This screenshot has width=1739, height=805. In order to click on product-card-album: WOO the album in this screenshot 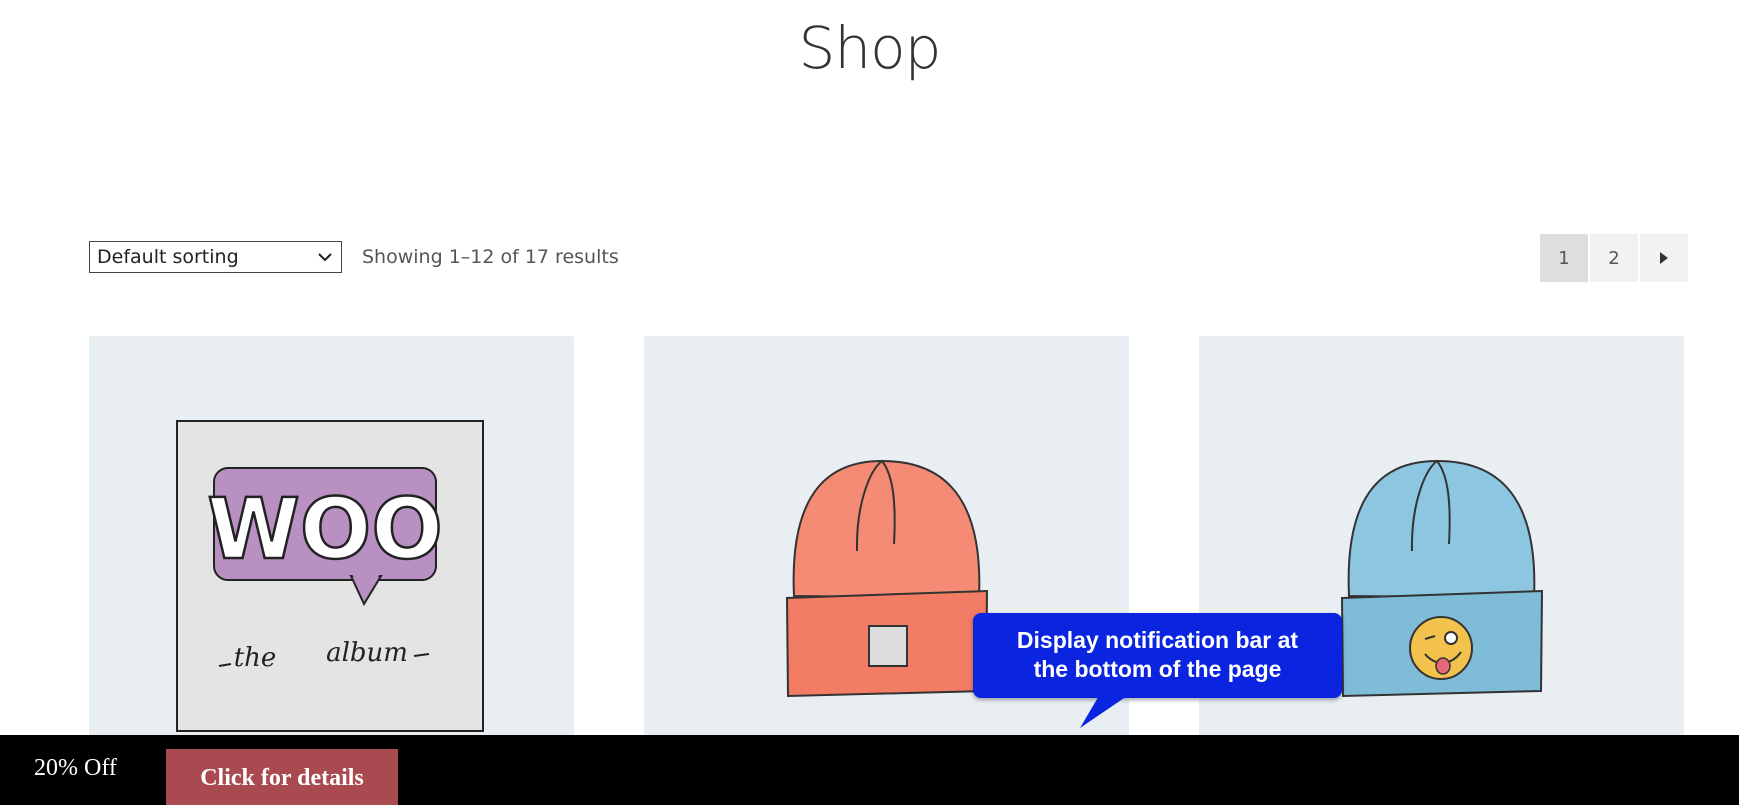, I will do `click(331, 536)`.